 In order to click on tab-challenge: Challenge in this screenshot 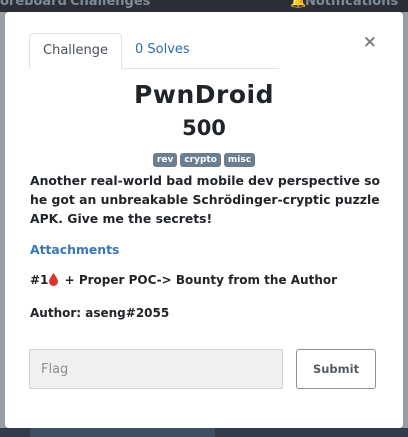, I will do `click(75, 51)`.